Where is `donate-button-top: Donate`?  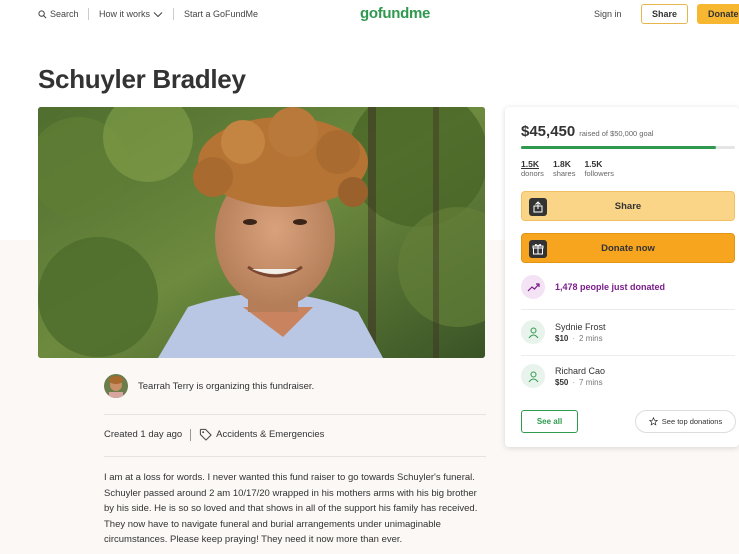 donate-button-top: Donate is located at coordinates (718, 14).